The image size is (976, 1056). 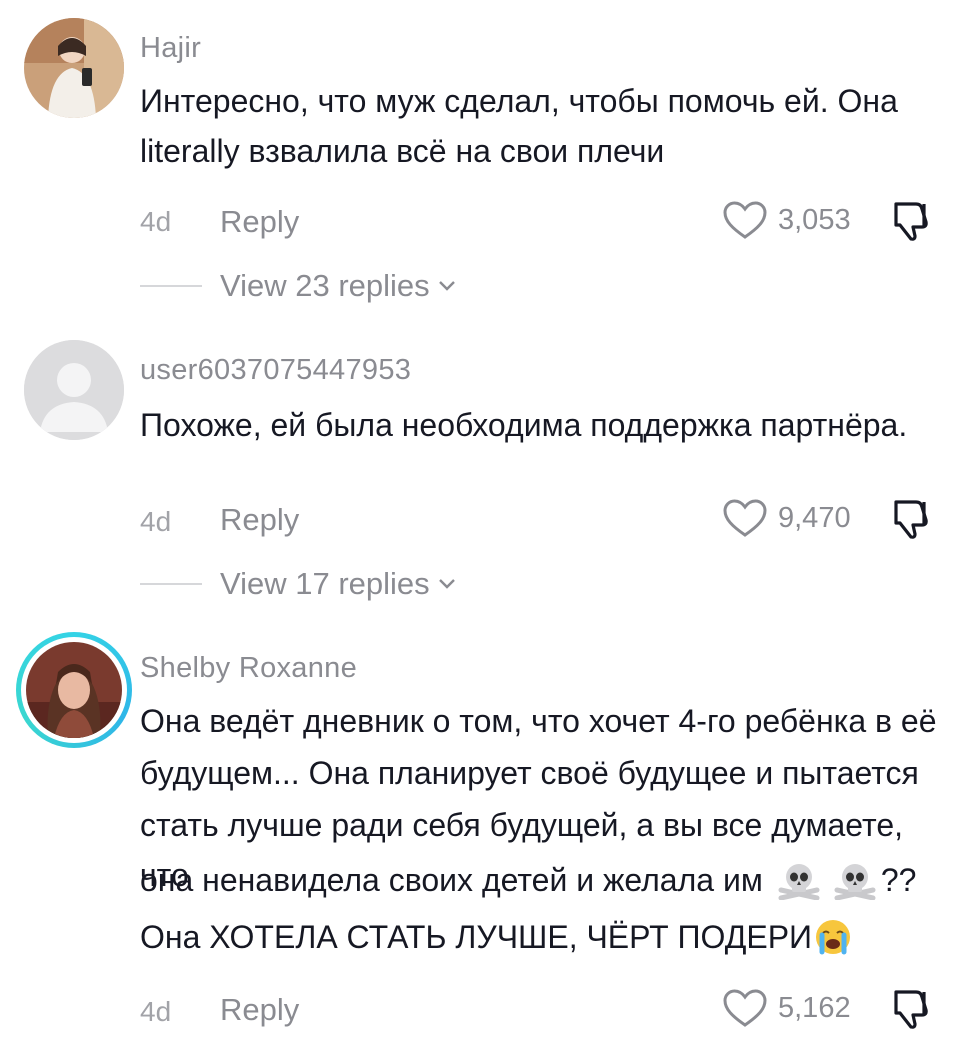 I want to click on view-replies-label: View 17 replies, so click(x=325, y=583).